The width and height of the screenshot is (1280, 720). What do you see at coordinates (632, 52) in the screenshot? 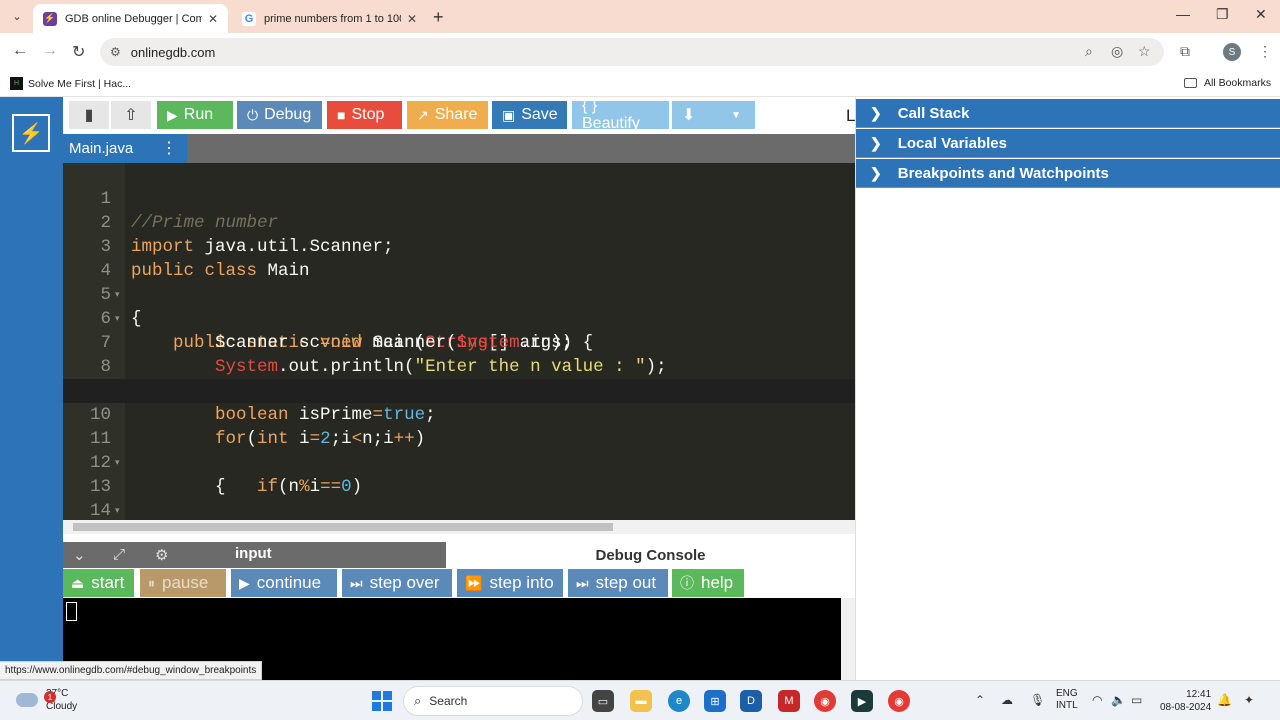
I see `address-bar: ⚙ onlinegdb.com` at bounding box center [632, 52].